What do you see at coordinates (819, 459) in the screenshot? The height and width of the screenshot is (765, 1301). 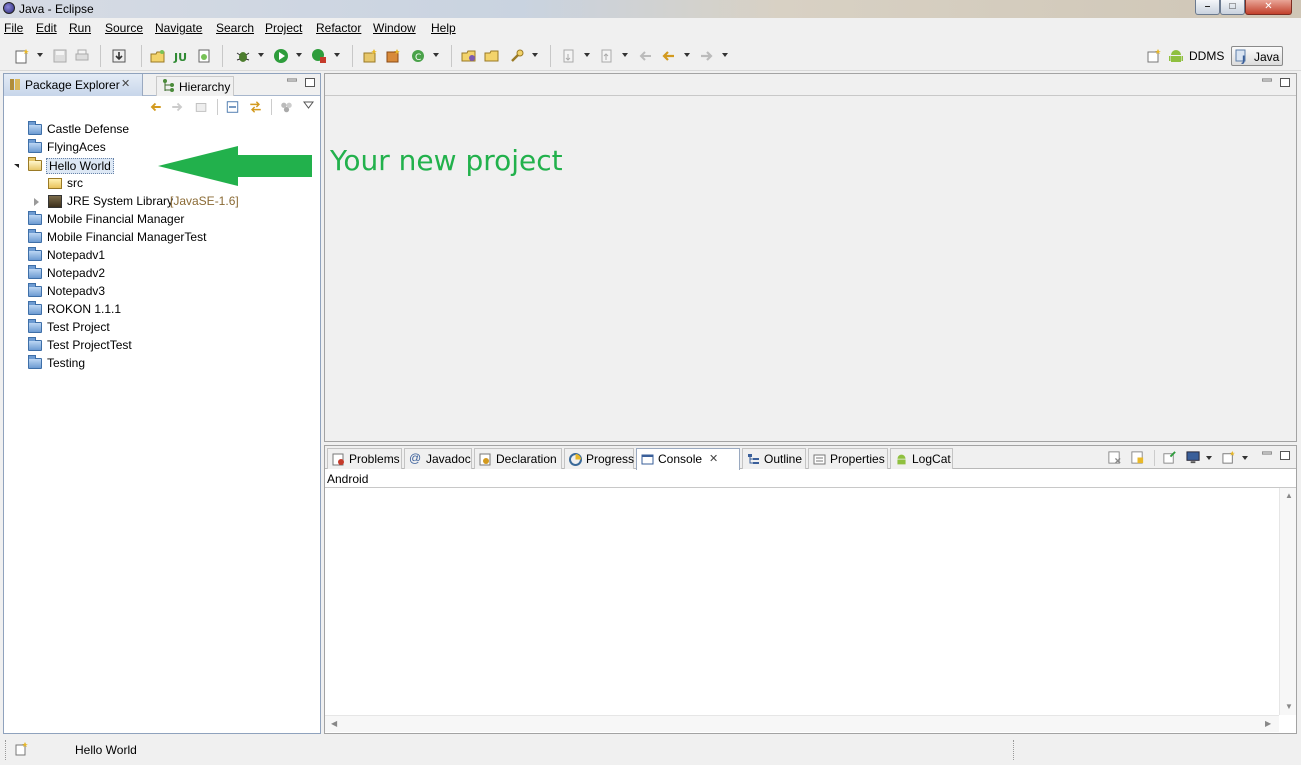 I see `properties-icon` at bounding box center [819, 459].